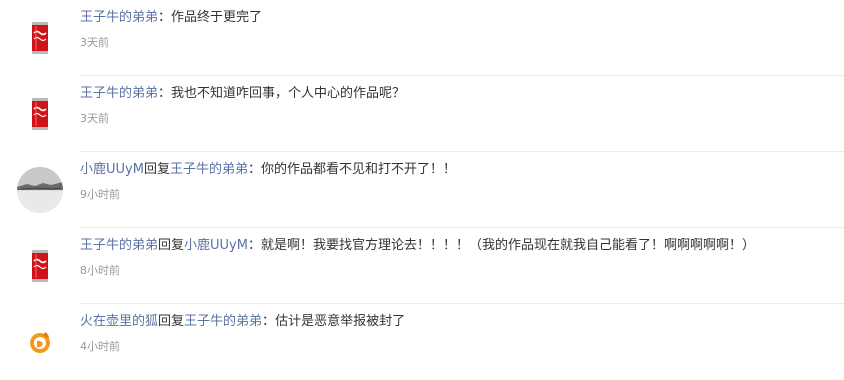 The image size is (844, 380). I want to click on comment-text: 就是啊！我要找官方理论去！！！！（我的作品现在就我自己能看了！啊啊啊啊啊！）, so click(508, 245).